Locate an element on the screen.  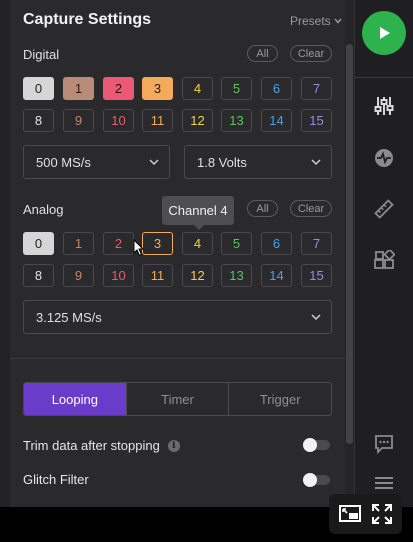
digital-channel-2: 2 is located at coordinates (118, 88).